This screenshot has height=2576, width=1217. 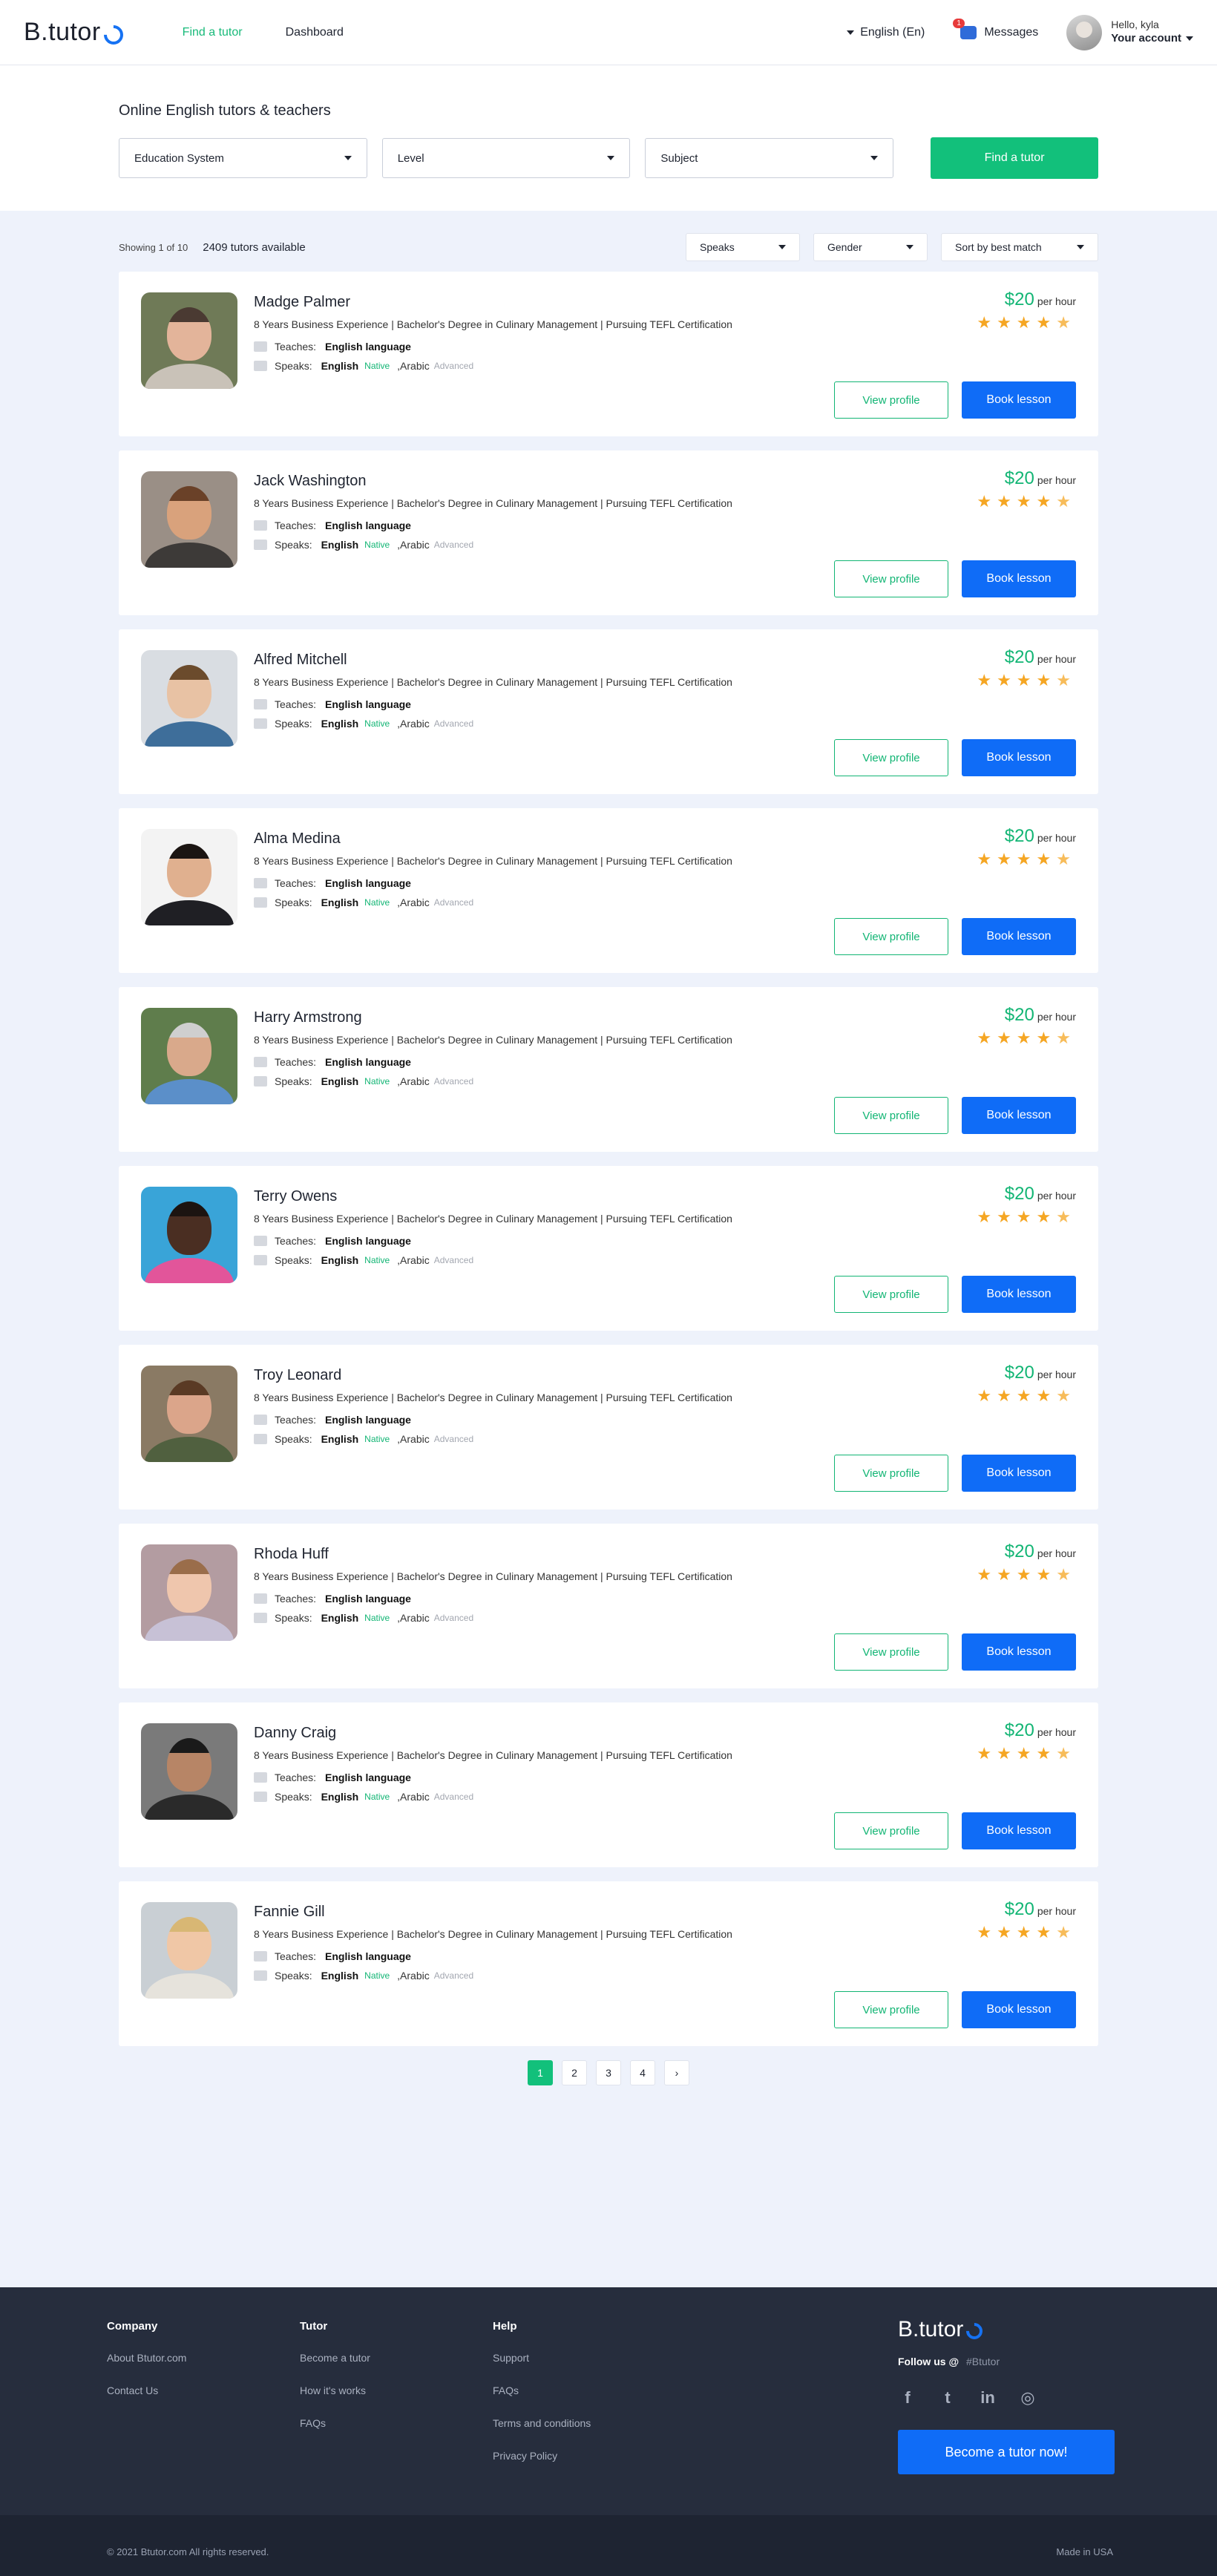 I want to click on nav-dashboard: Dashboard, so click(x=315, y=32).